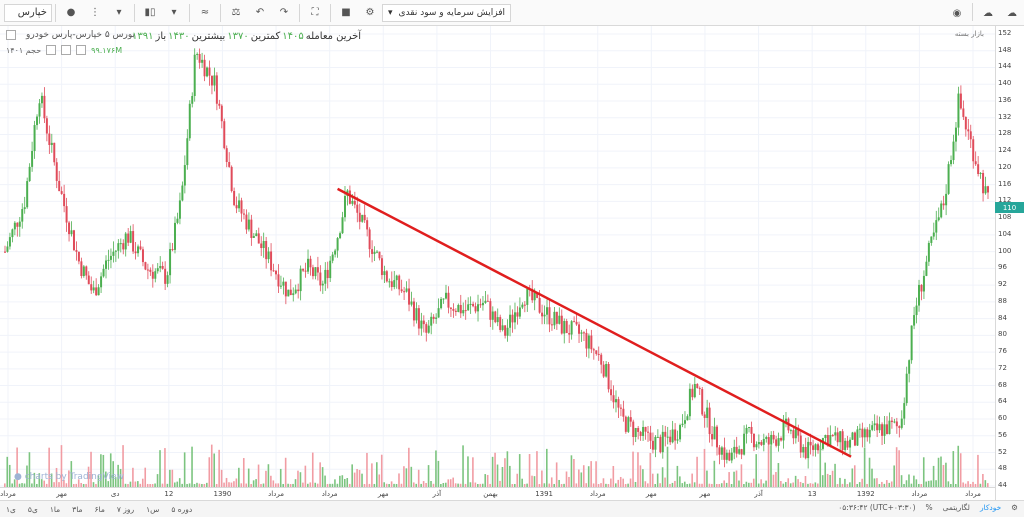 The width and height of the screenshot is (1024, 517). What do you see at coordinates (125, 509) in the screenshot?
I see `range-7d: روز ۷` at bounding box center [125, 509].